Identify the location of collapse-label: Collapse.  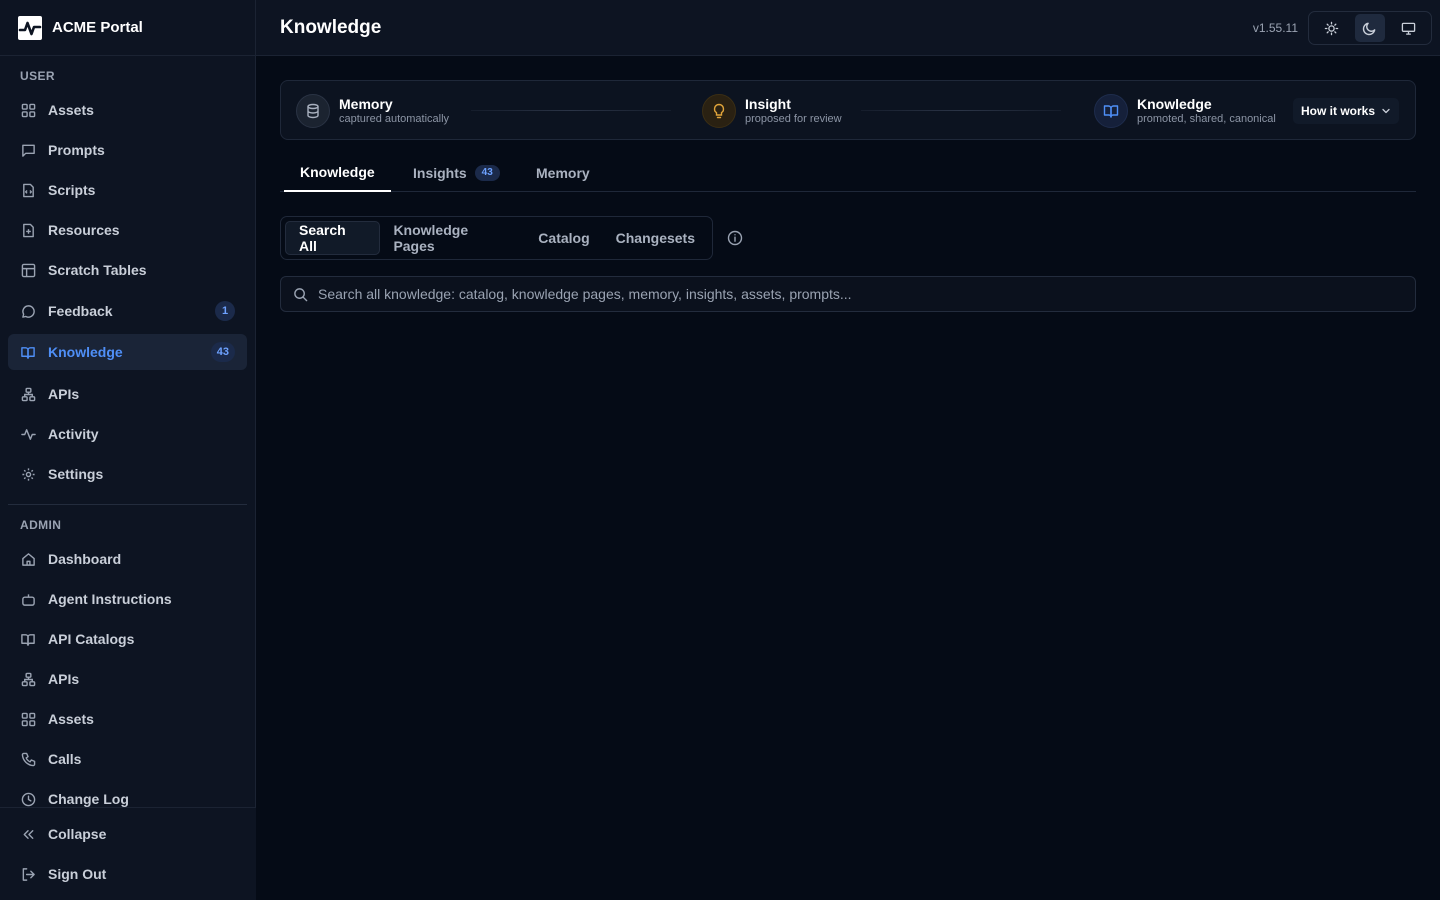
(77, 834).